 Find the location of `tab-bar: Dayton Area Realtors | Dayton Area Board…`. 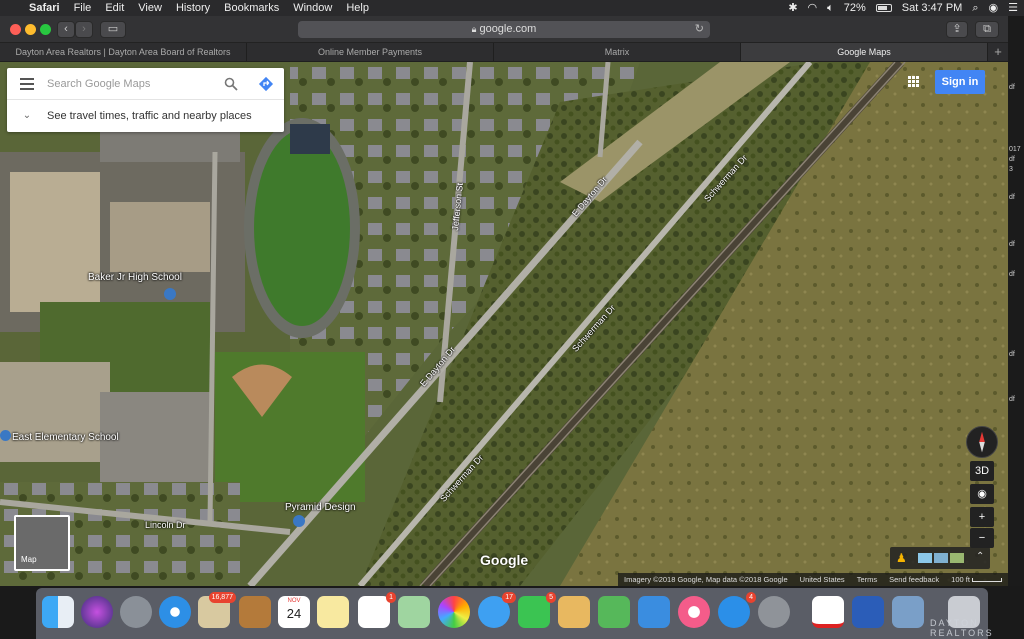

tab-bar: Dayton Area Realtors | Dayton Area Board… is located at coordinates (504, 52).